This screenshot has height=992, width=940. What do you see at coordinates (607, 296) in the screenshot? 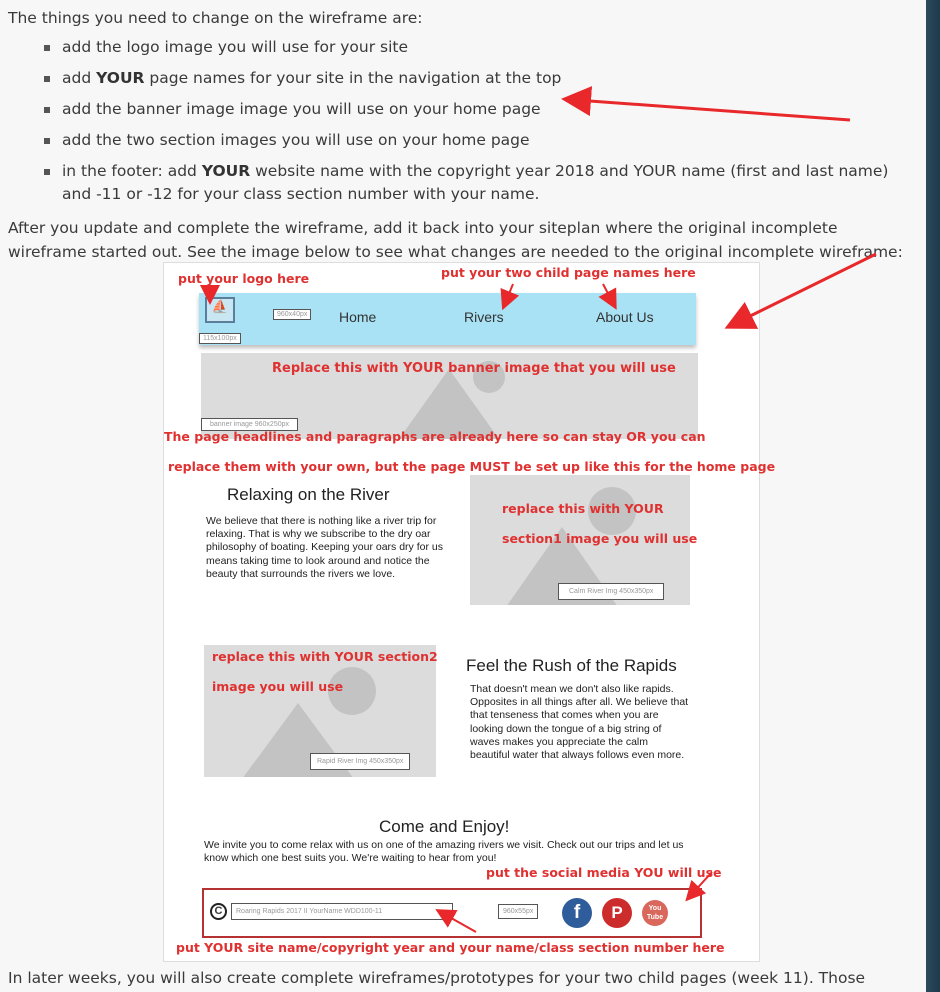
I see `arrow-about-line` at bounding box center [607, 296].